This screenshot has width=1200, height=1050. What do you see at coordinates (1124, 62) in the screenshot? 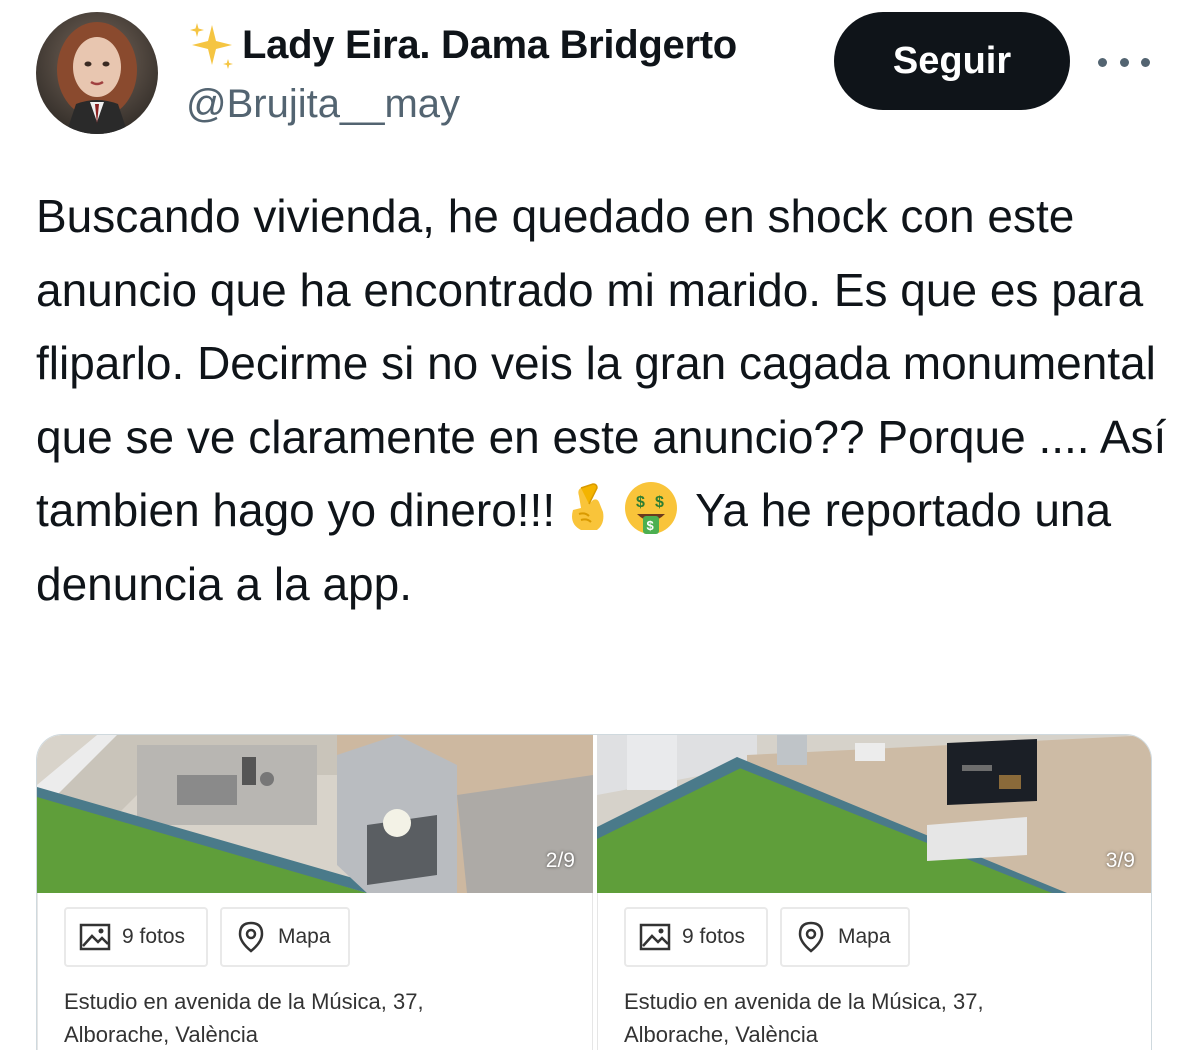
I see `more-options-icon` at bounding box center [1124, 62].